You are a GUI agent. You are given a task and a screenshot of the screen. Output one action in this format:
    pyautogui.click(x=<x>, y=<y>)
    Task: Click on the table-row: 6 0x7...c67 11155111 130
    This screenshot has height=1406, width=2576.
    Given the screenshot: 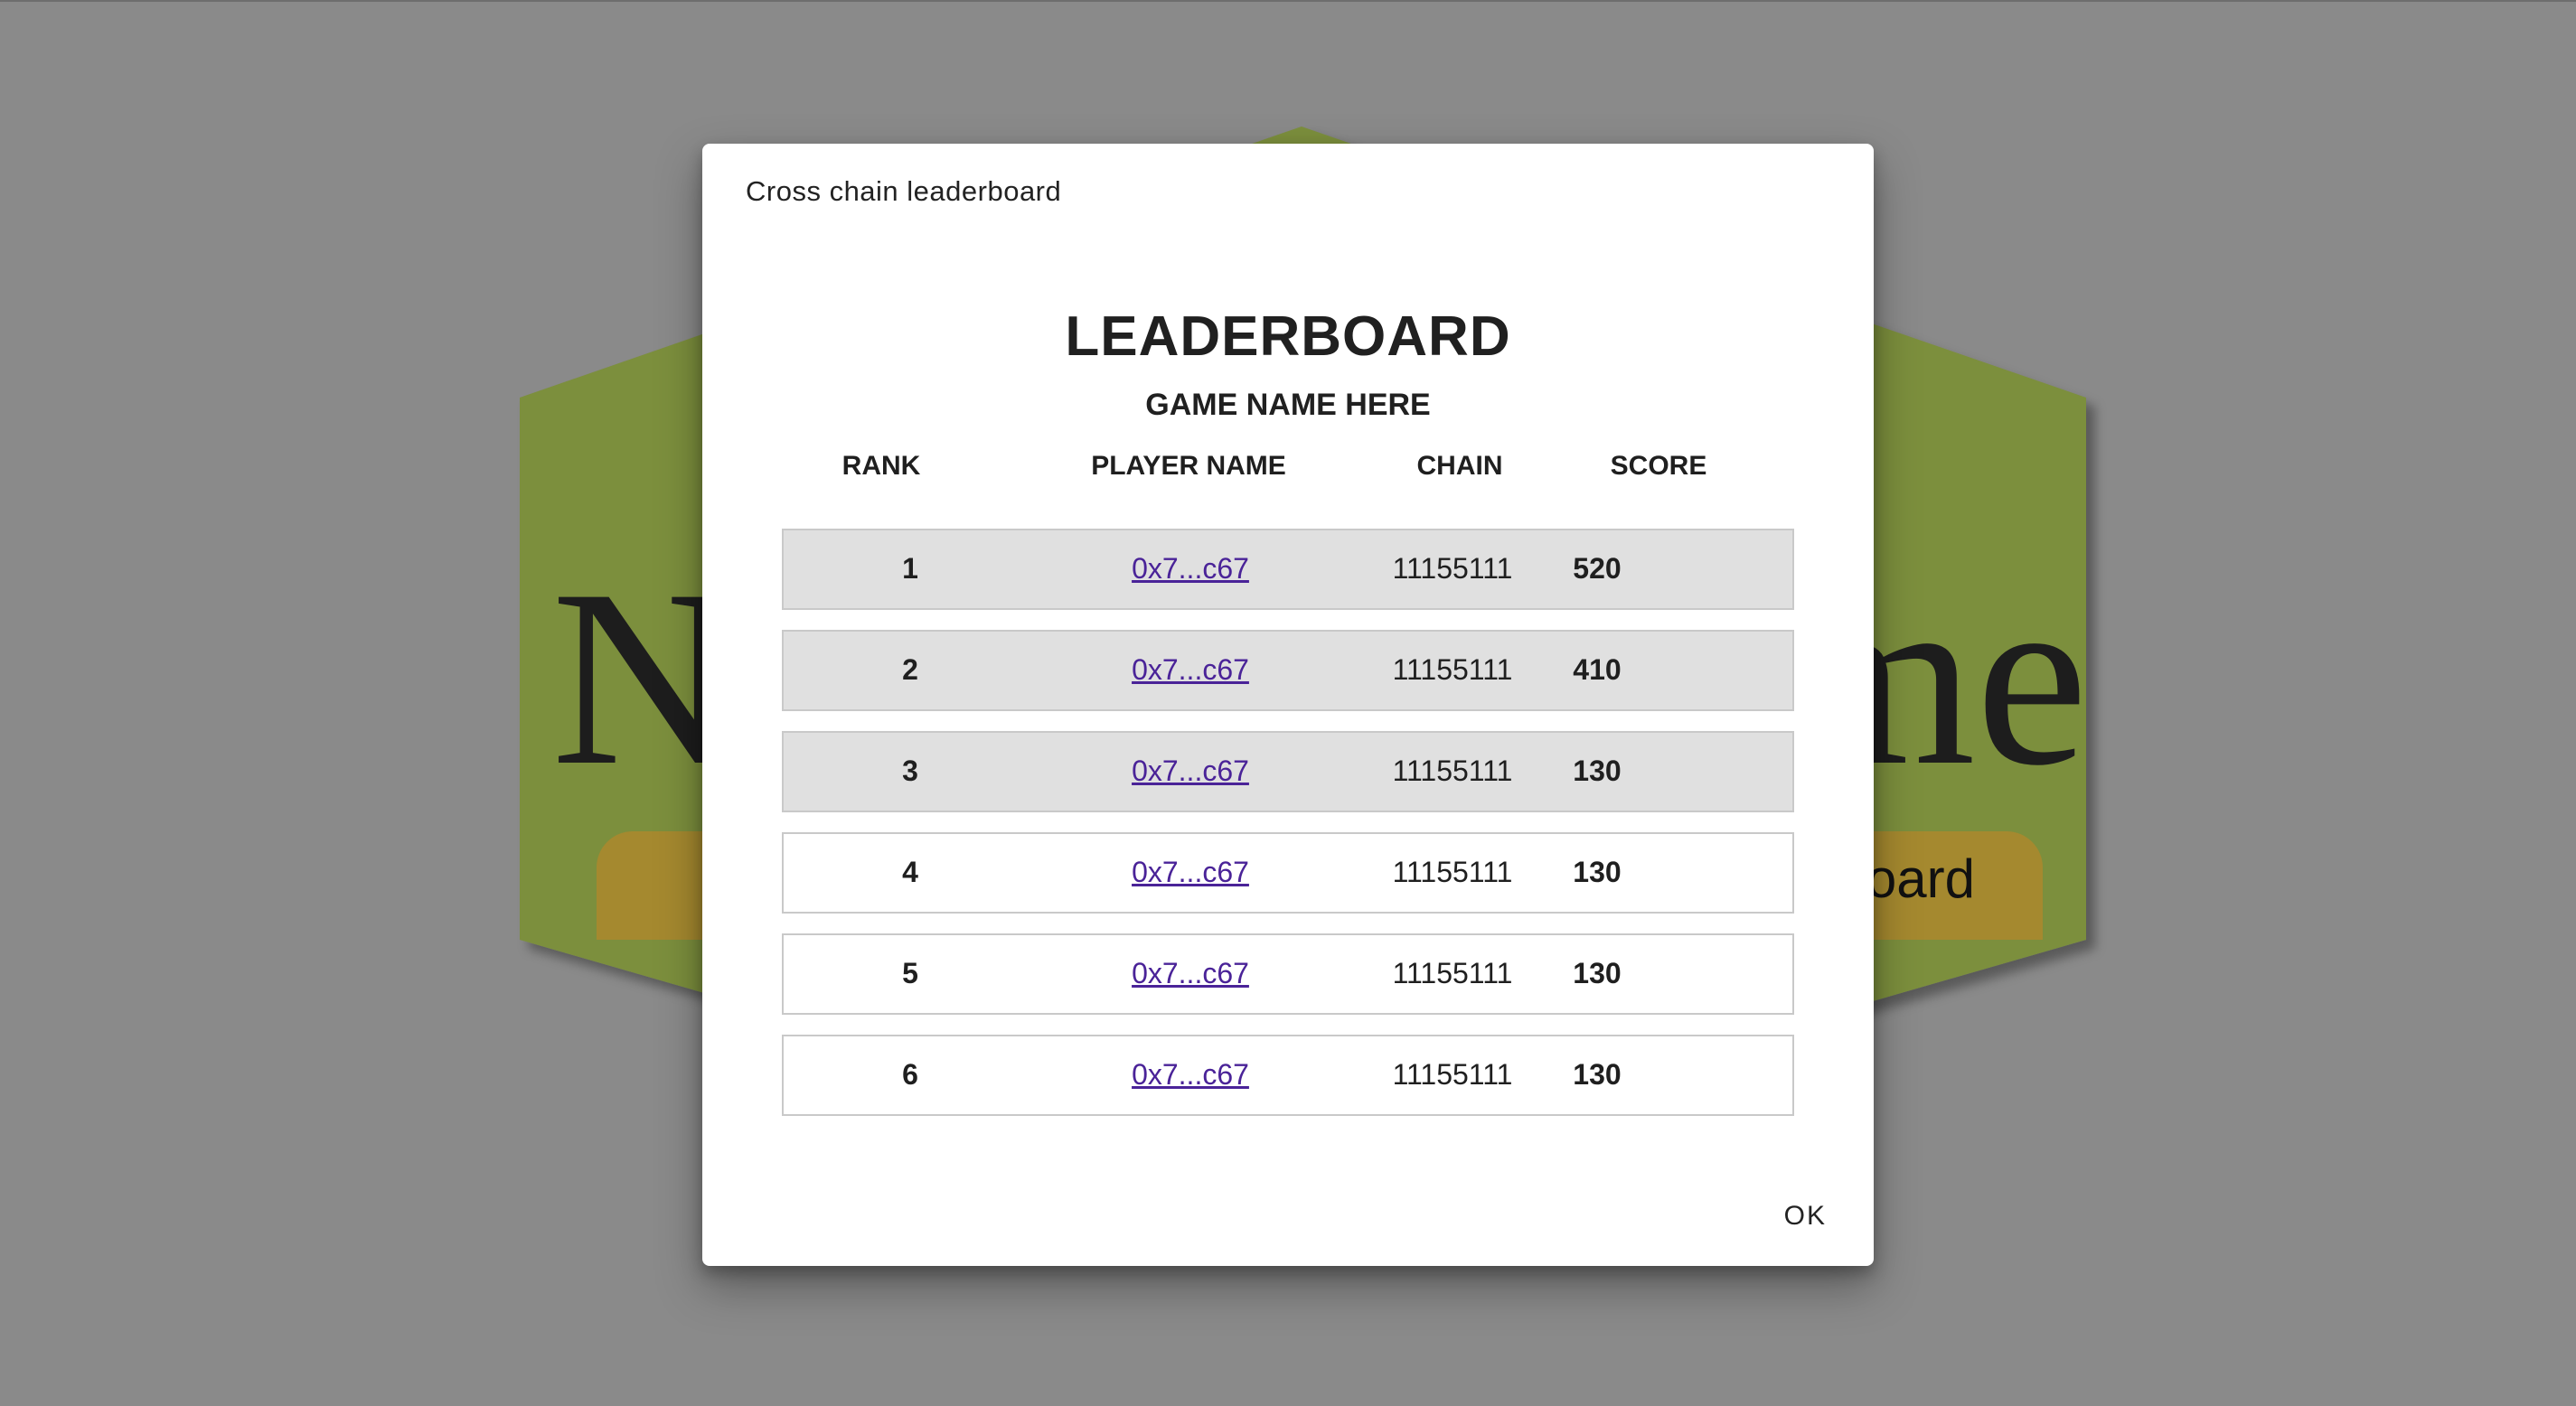 What is the action you would take?
    pyautogui.click(x=1288, y=1076)
    